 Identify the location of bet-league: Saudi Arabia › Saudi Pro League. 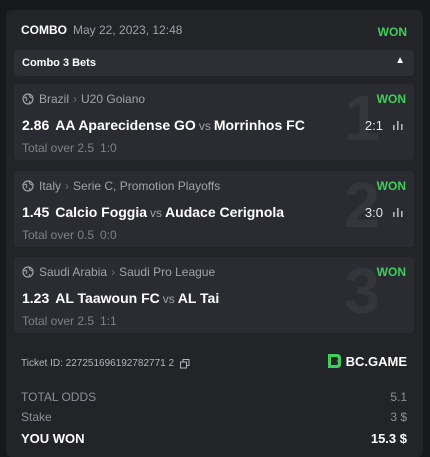
(118, 272).